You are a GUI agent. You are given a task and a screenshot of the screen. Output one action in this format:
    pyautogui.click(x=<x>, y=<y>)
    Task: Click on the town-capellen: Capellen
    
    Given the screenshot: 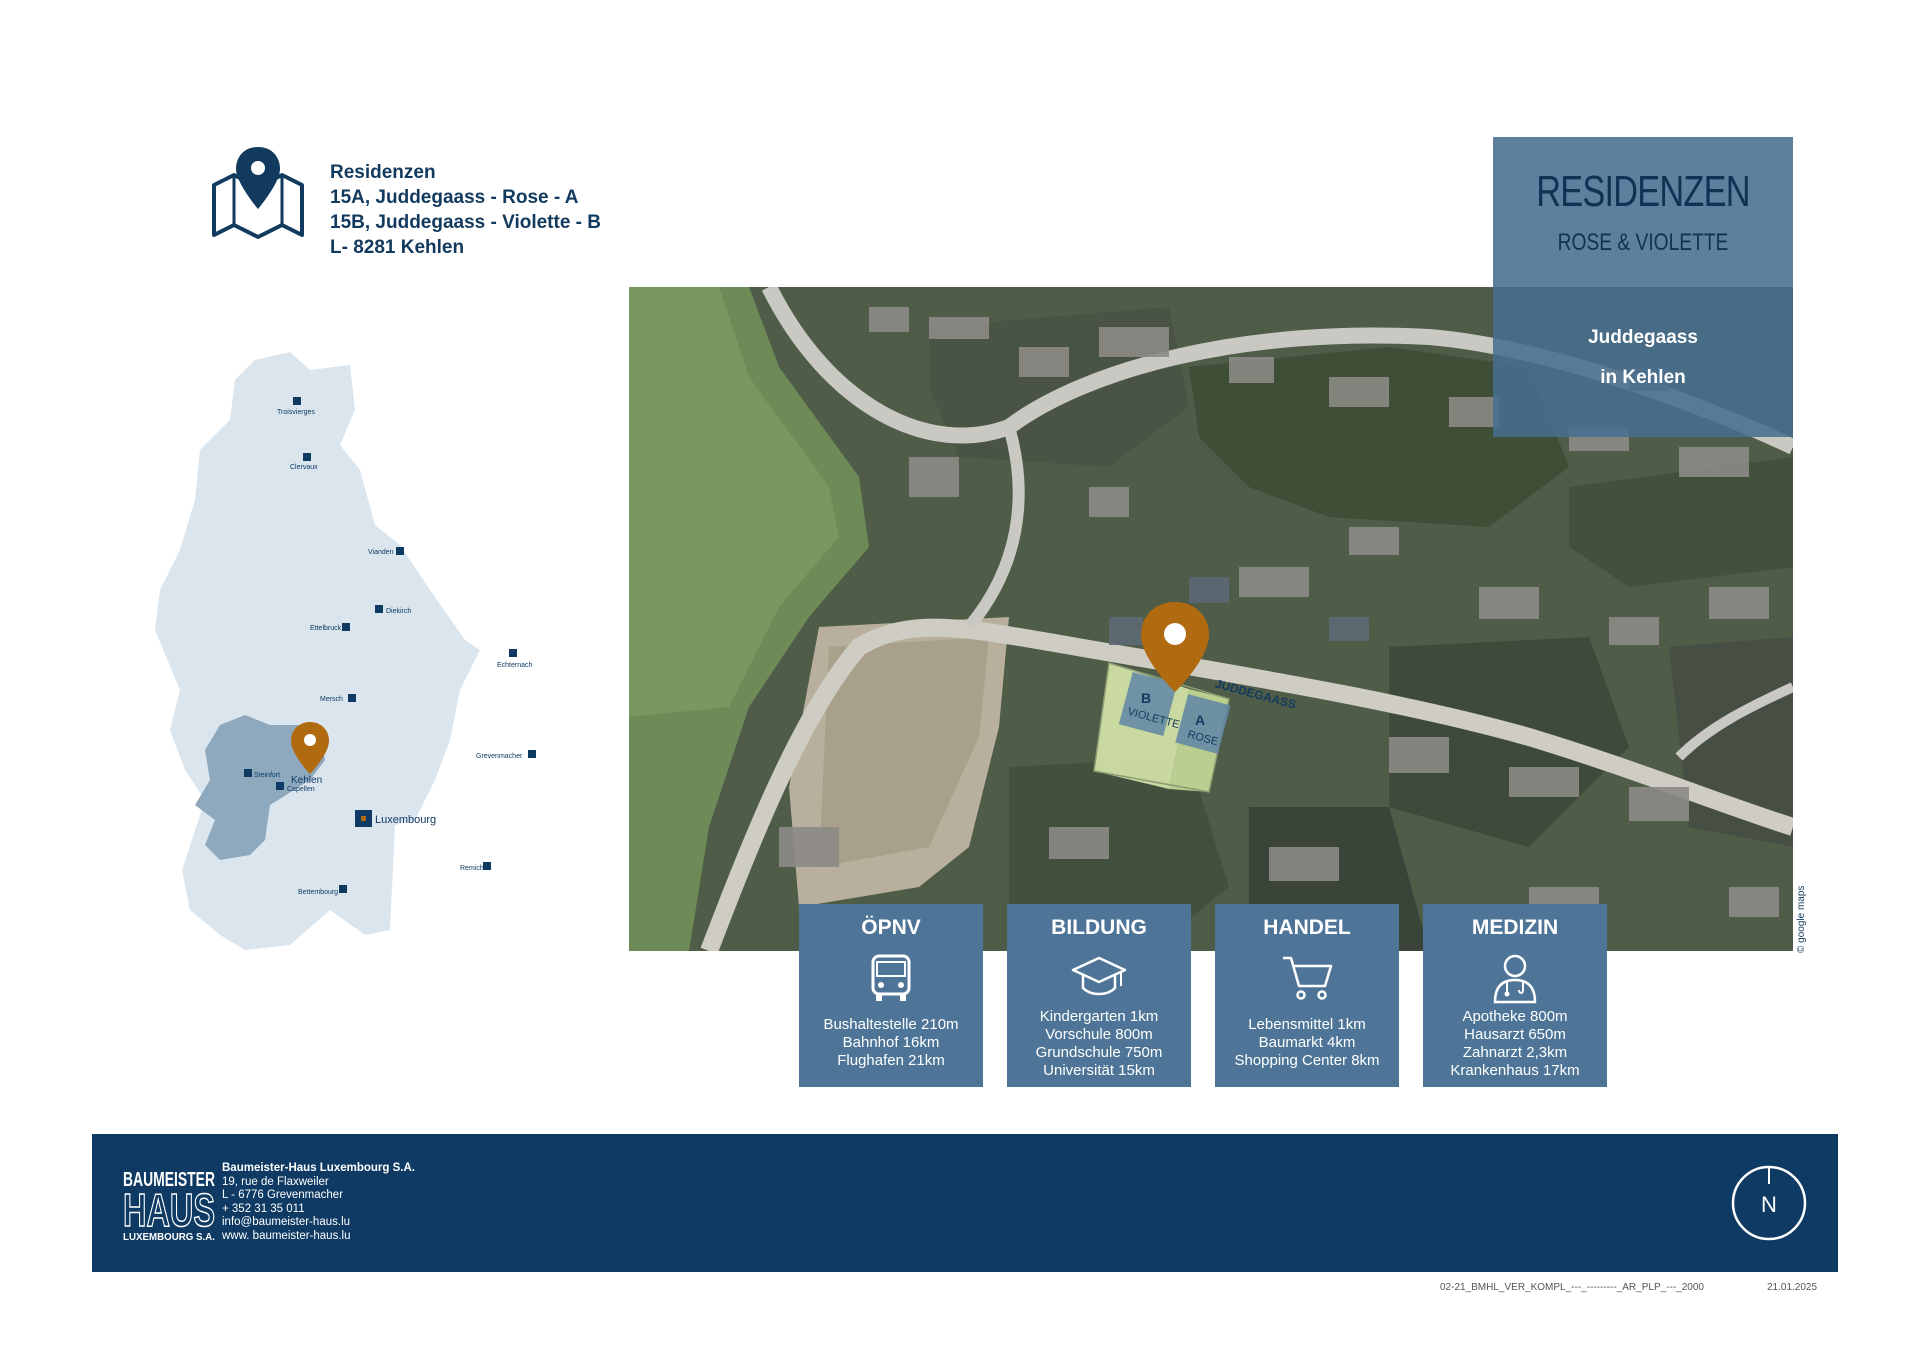 What is the action you would take?
    pyautogui.click(x=301, y=789)
    